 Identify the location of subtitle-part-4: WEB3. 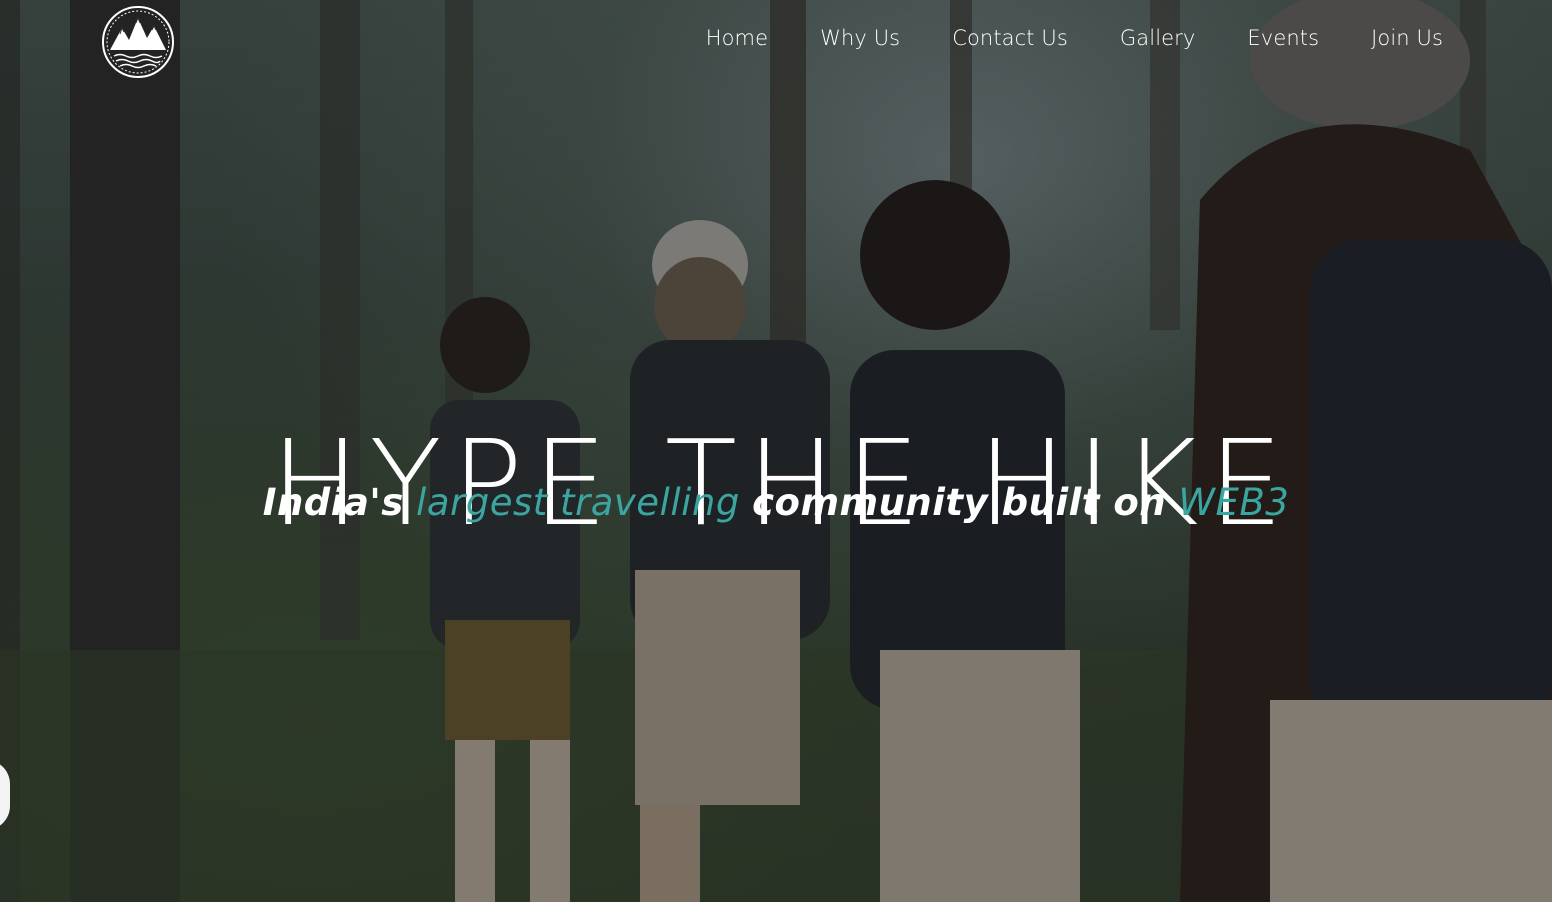
(1234, 502).